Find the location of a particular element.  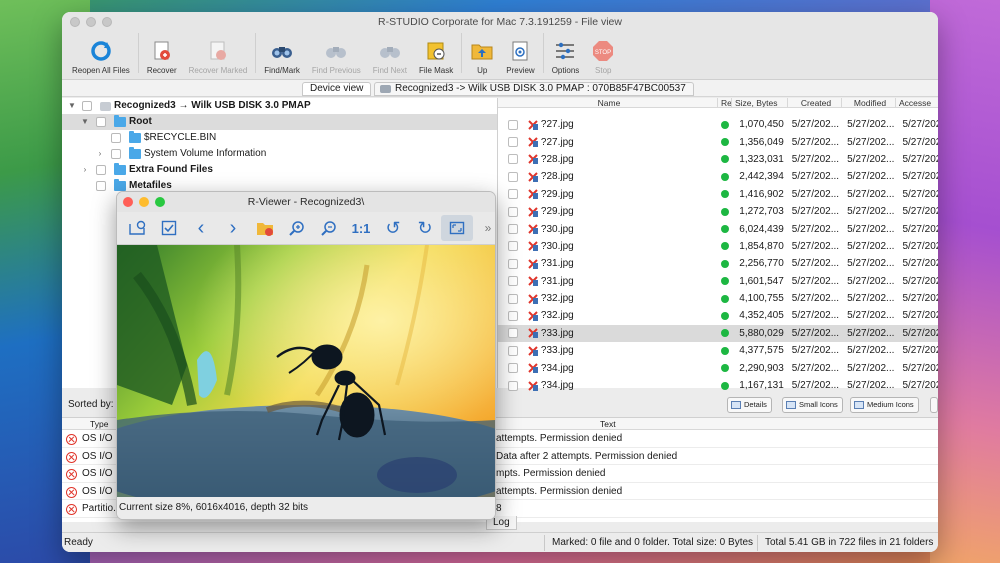

viewer-minimize-button is located at coordinates (144, 202).